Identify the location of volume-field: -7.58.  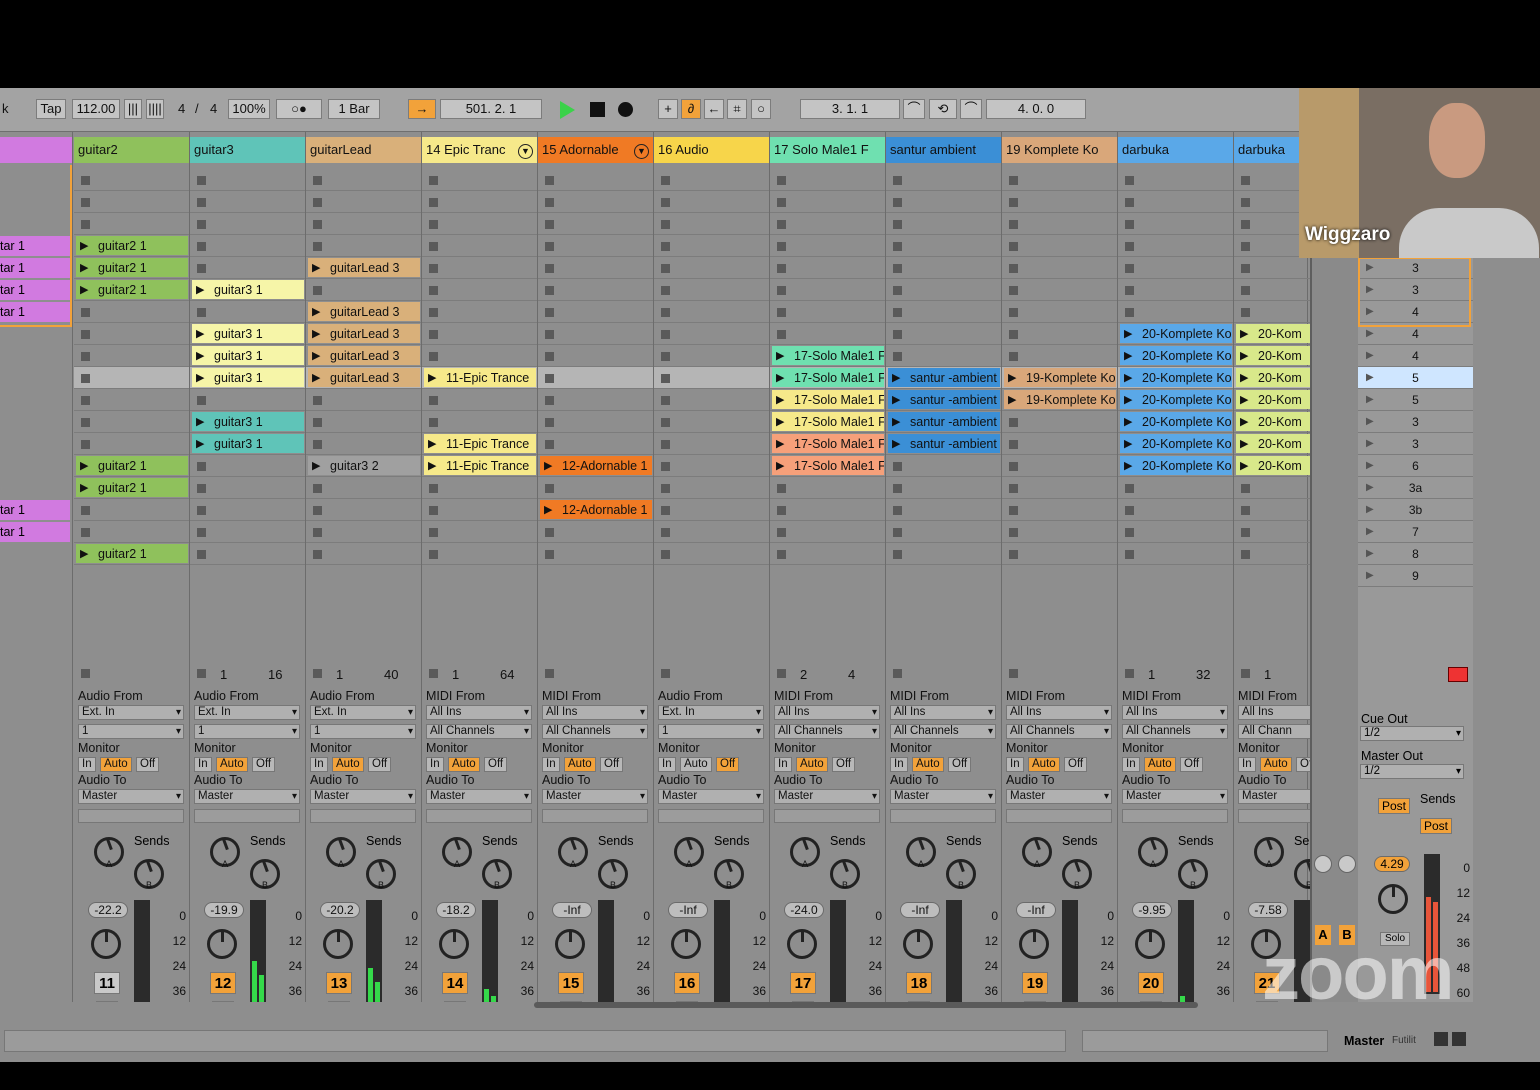
(1268, 910).